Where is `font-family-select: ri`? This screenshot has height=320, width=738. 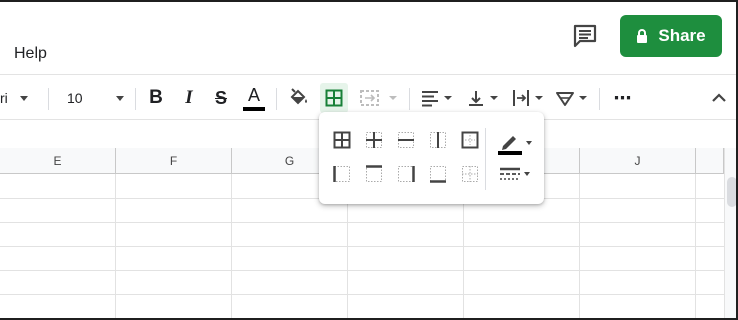
font-family-select: ri is located at coordinates (23, 98).